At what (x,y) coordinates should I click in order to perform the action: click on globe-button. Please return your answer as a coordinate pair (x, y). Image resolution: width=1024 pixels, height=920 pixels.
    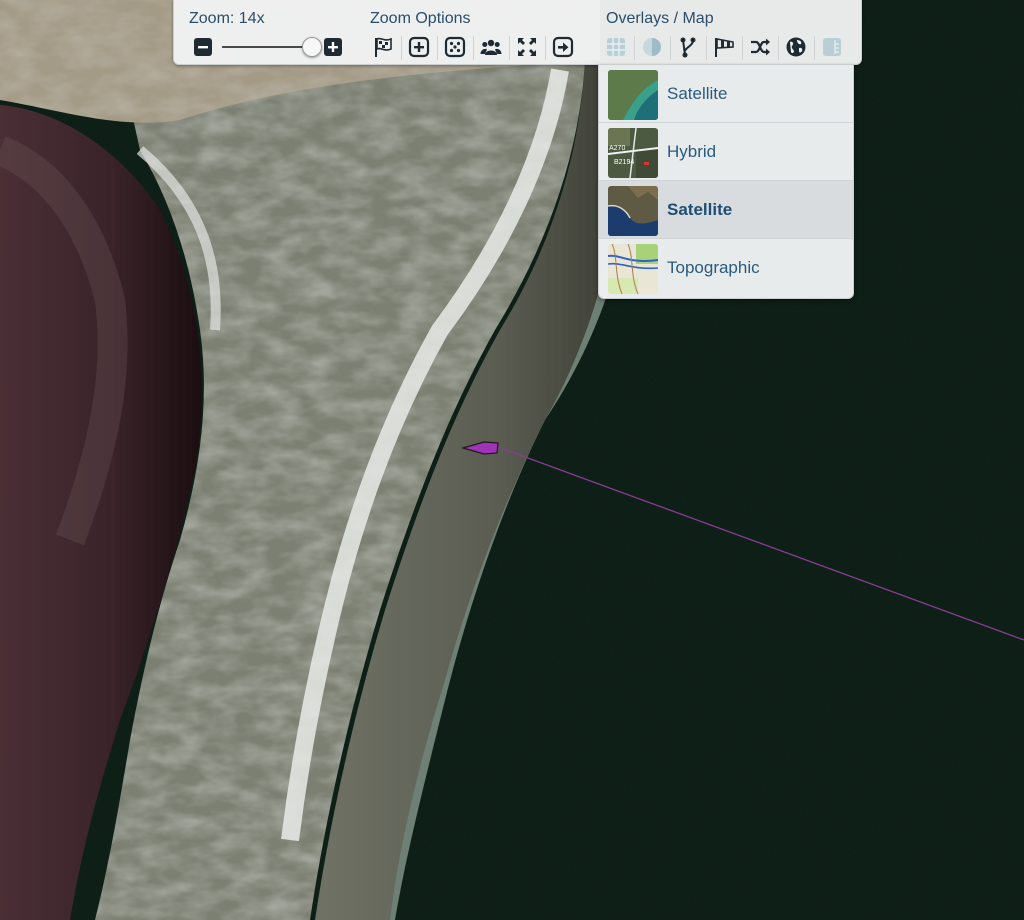
    Looking at the image, I should click on (796, 47).